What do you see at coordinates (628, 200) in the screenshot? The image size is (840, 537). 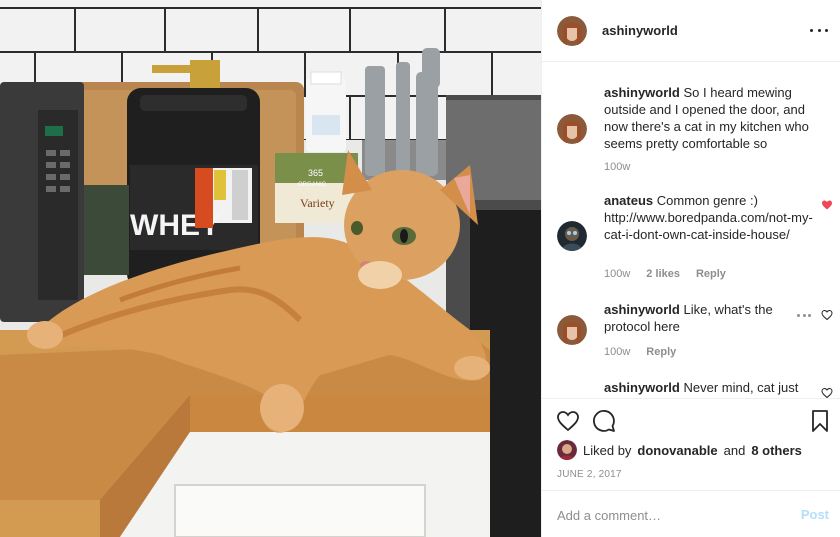 I see `comment-username: anateus` at bounding box center [628, 200].